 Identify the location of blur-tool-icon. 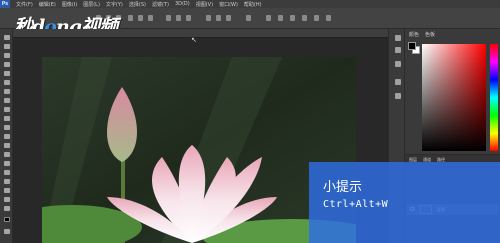
(7, 145).